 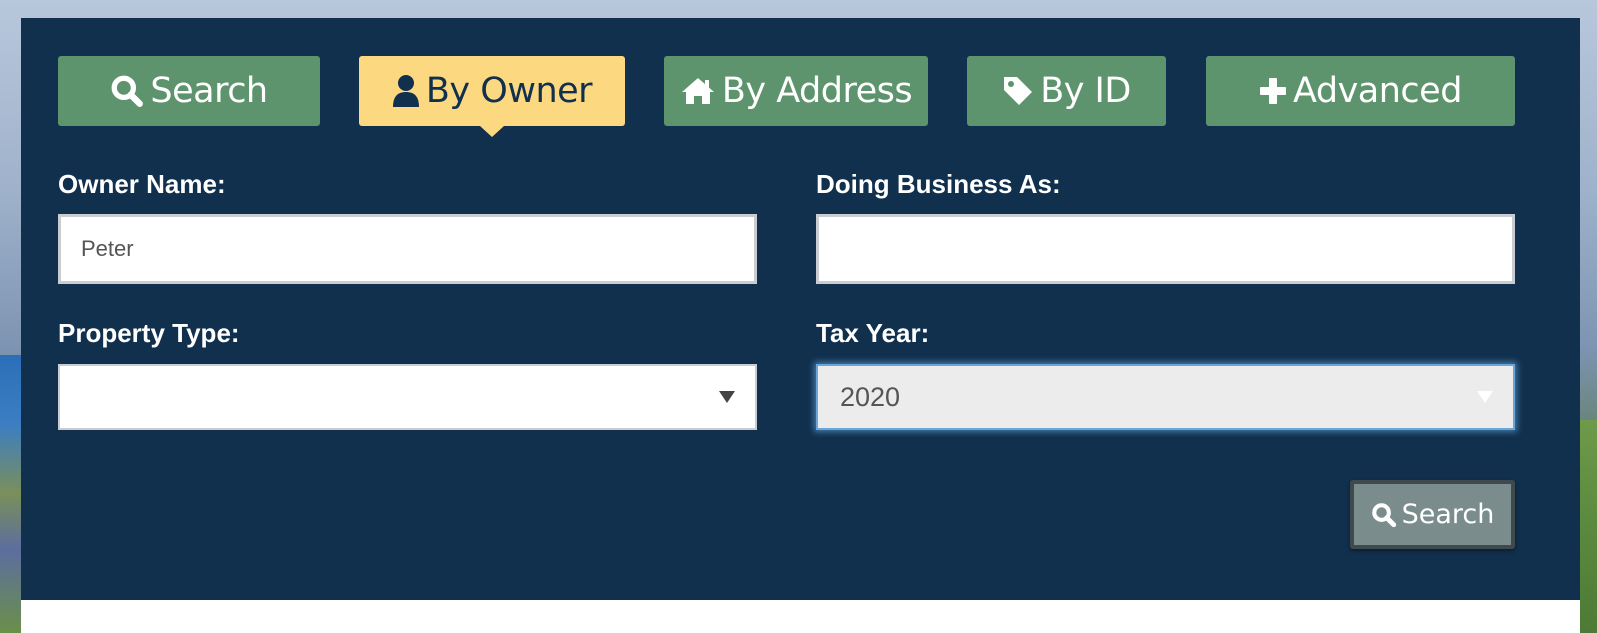 I want to click on tax-year-value: 2020, so click(x=870, y=396).